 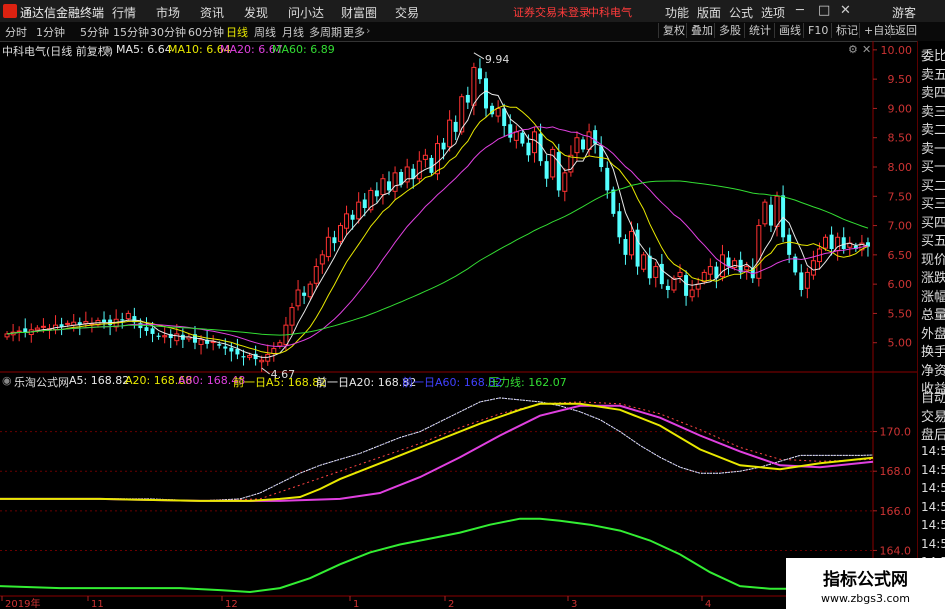 I want to click on watermark-url: www.zbgs3.com, so click(x=865, y=598).